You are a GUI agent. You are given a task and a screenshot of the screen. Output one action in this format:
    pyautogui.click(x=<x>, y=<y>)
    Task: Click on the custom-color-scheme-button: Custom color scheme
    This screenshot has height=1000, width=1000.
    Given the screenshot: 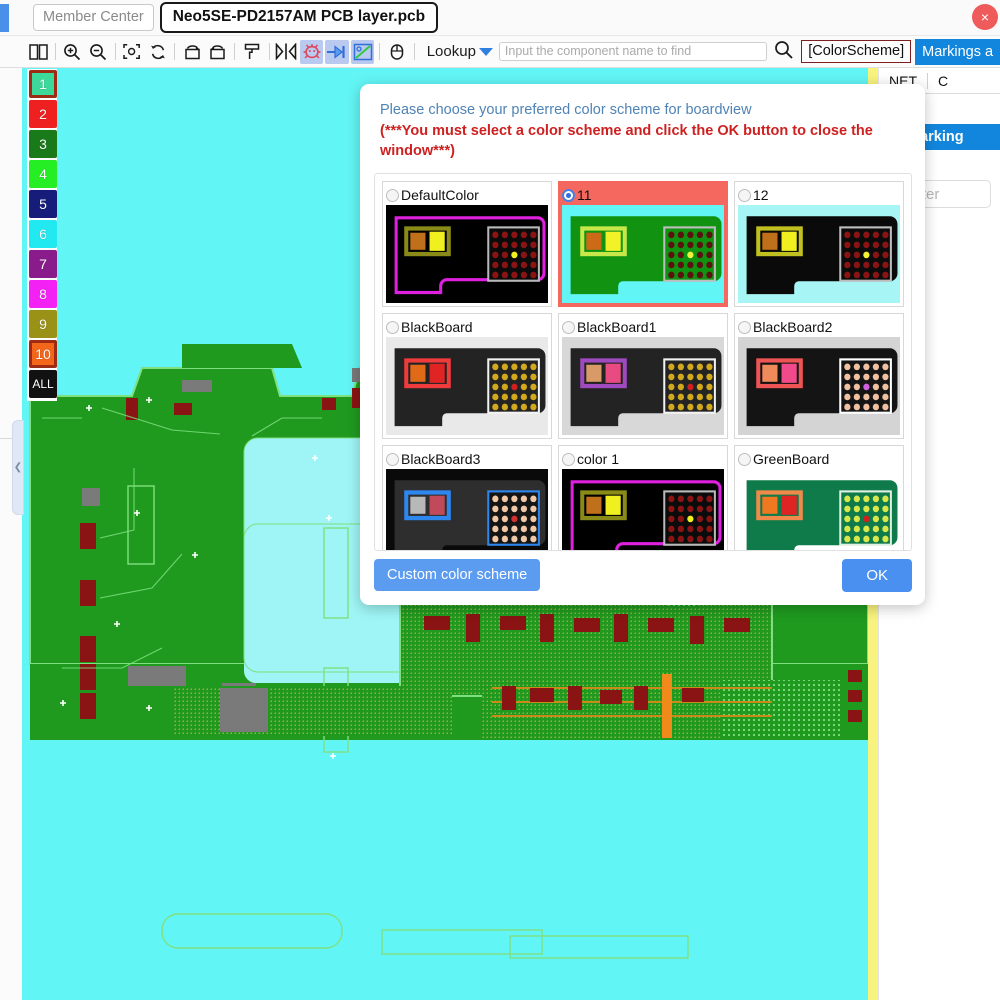 What is the action you would take?
    pyautogui.click(x=457, y=575)
    